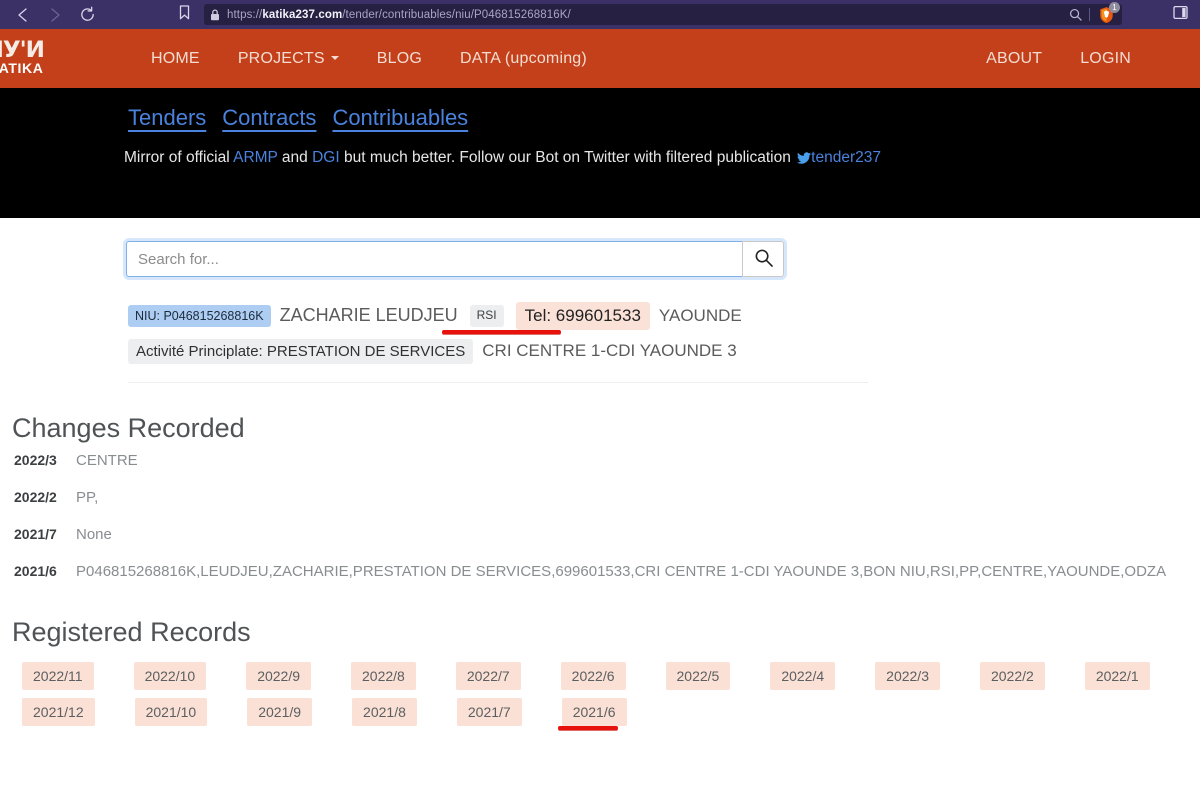  What do you see at coordinates (600, 468) in the screenshot?
I see `change-row: 2022/3 CENTRE` at bounding box center [600, 468].